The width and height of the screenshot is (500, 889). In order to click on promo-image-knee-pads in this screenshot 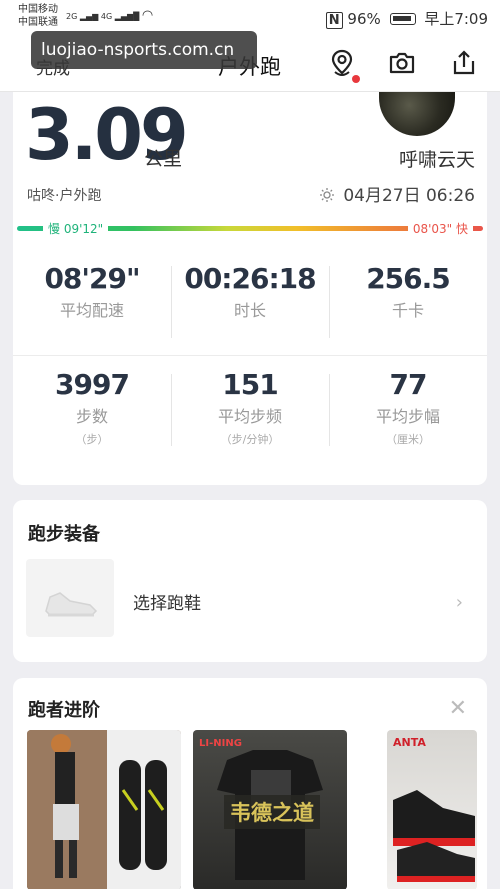, I will do `click(104, 809)`.